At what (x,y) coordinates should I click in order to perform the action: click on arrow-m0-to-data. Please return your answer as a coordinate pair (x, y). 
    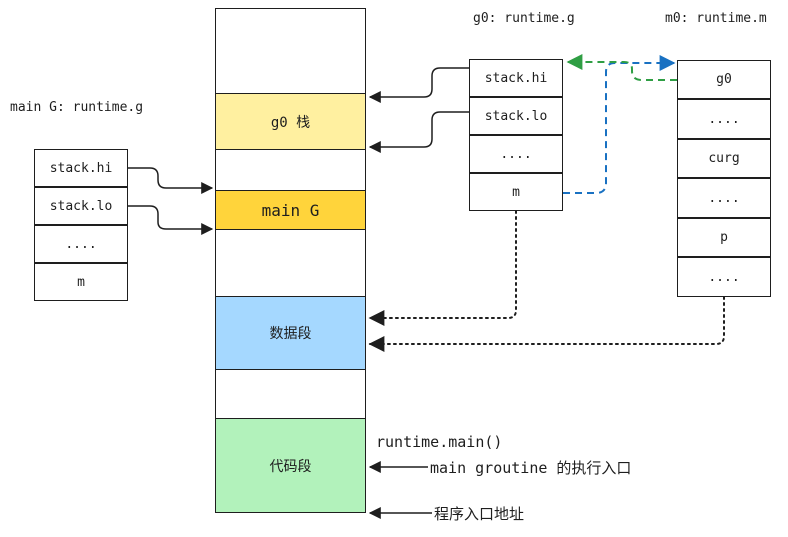
    Looking at the image, I should click on (546, 324).